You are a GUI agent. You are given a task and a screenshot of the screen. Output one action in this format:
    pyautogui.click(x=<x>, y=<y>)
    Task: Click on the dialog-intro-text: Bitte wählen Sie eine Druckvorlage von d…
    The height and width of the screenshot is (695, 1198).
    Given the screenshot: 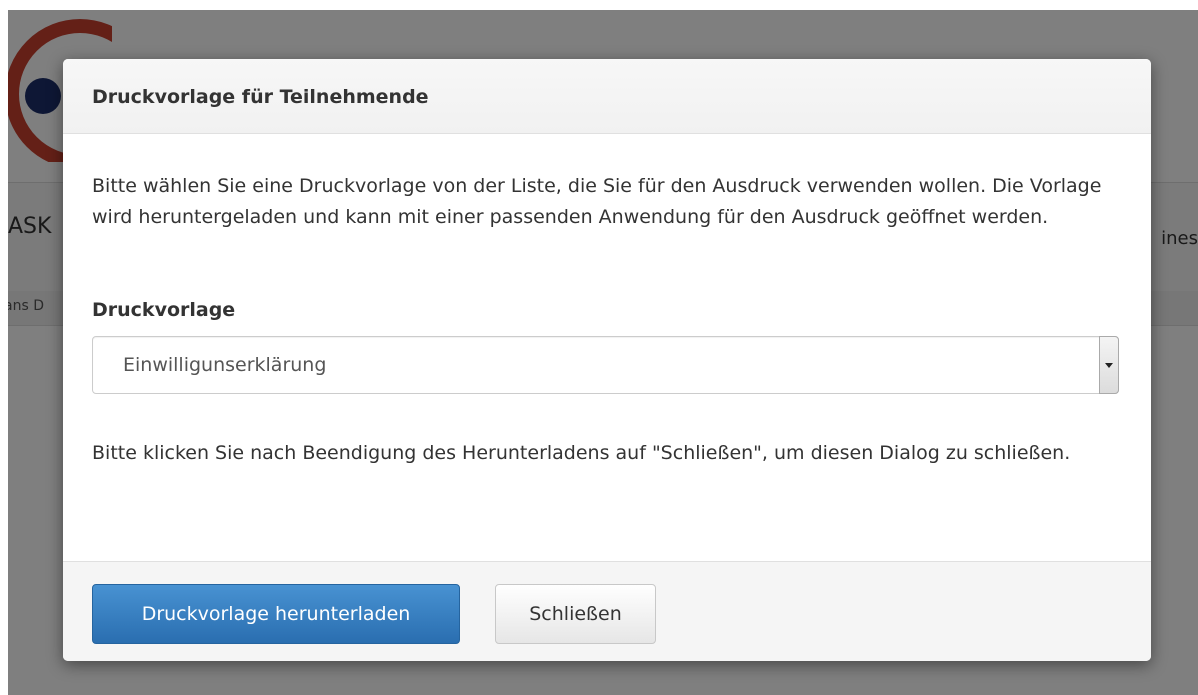 What is the action you would take?
    pyautogui.click(x=597, y=201)
    